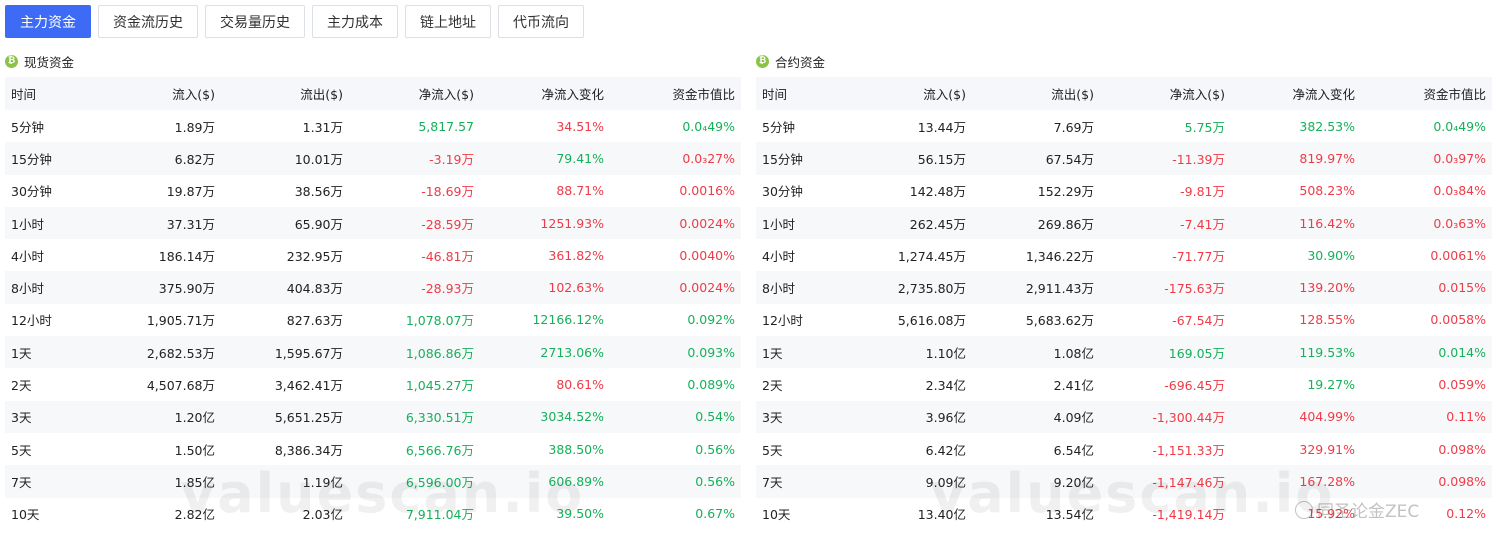  What do you see at coordinates (373, 223) in the screenshot?
I see `table-row: 1小时 37.31万 65.90万 -28.59万 1251.93% 0.0024%` at bounding box center [373, 223].